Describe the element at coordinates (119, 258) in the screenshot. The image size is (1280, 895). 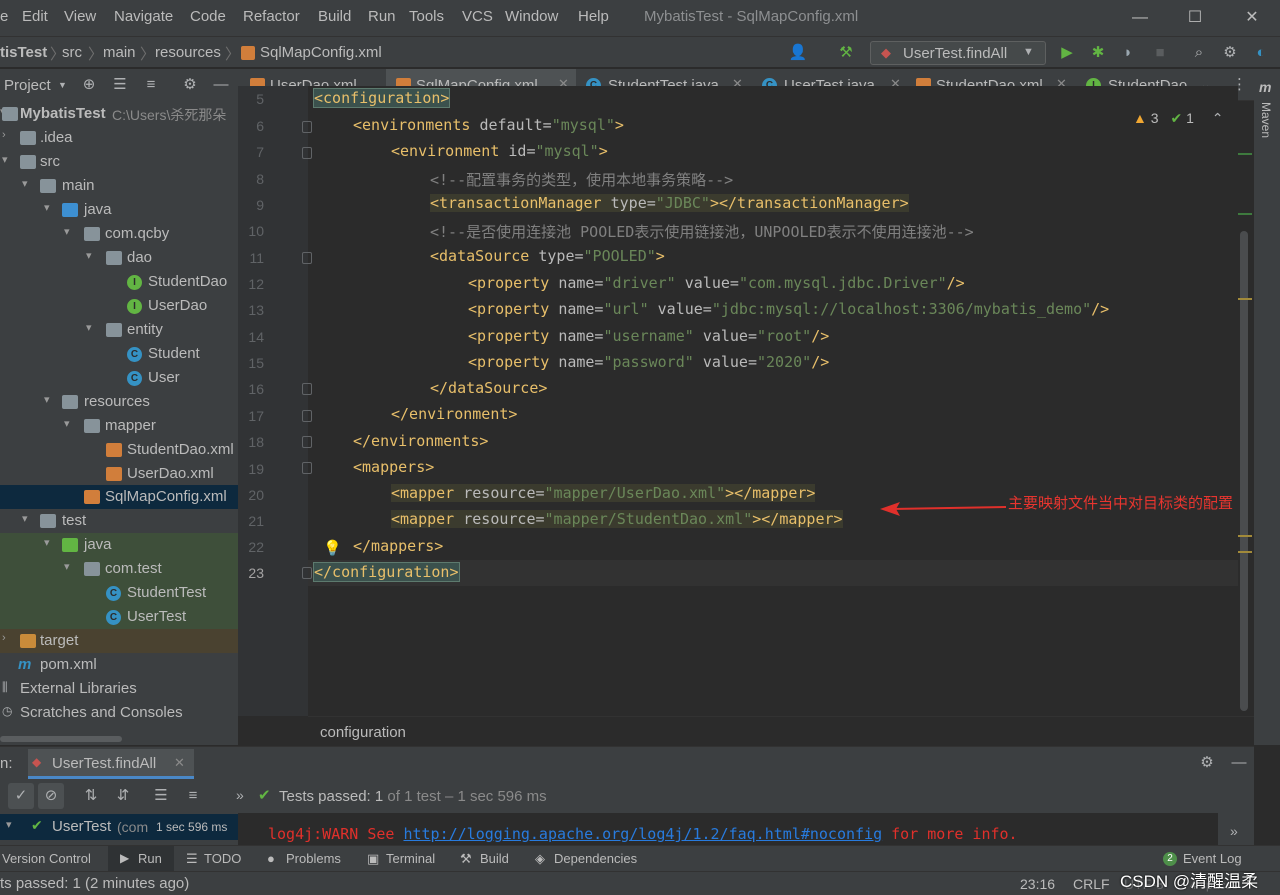
I see `tree-item-dao: ▾ dao` at that location.